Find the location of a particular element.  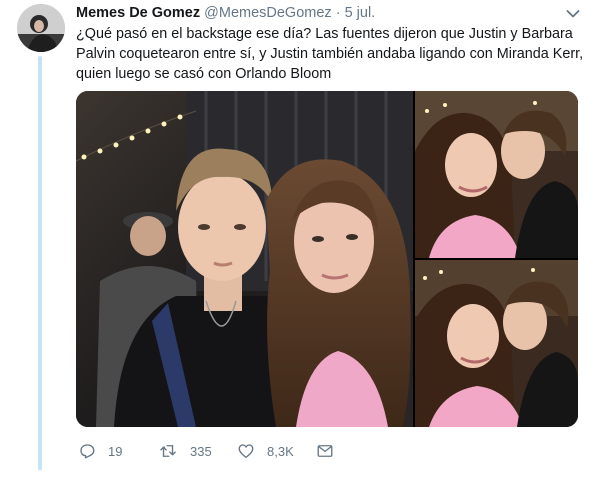

retweet-button: 335 is located at coordinates (185, 451).